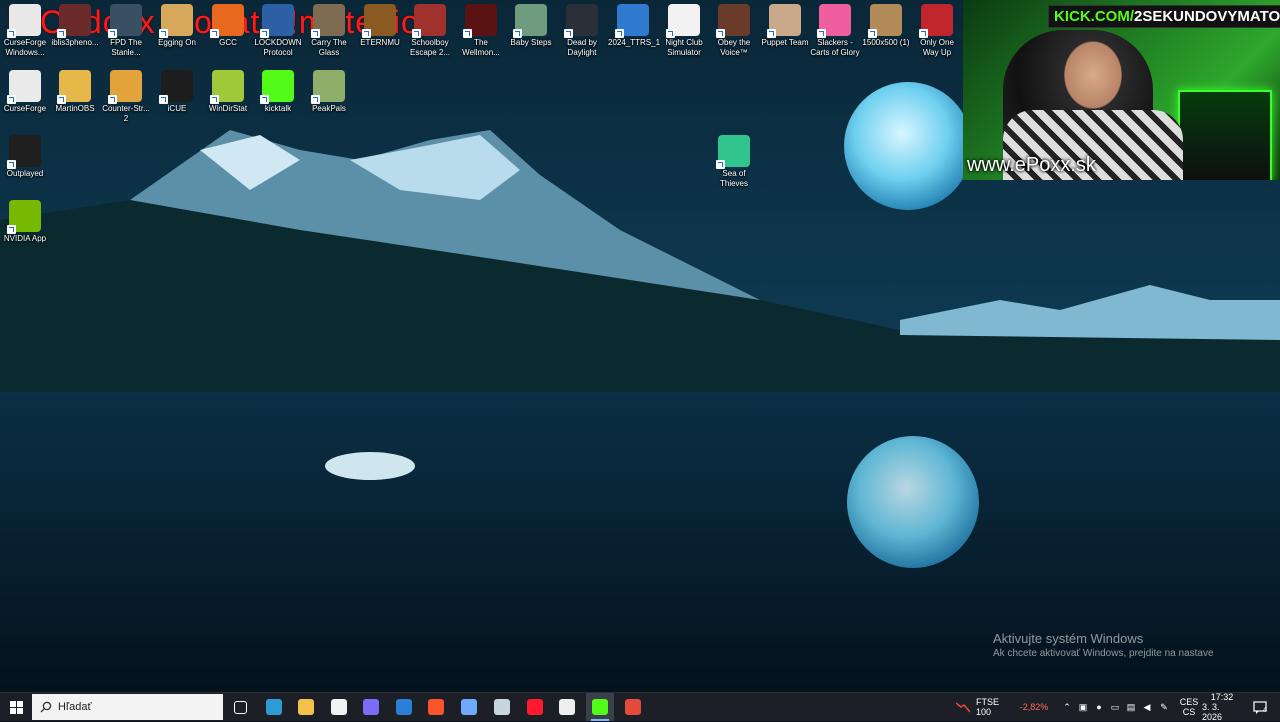  What do you see at coordinates (995, 707) in the screenshot?
I see `stock-name: FTSE 100` at bounding box center [995, 707].